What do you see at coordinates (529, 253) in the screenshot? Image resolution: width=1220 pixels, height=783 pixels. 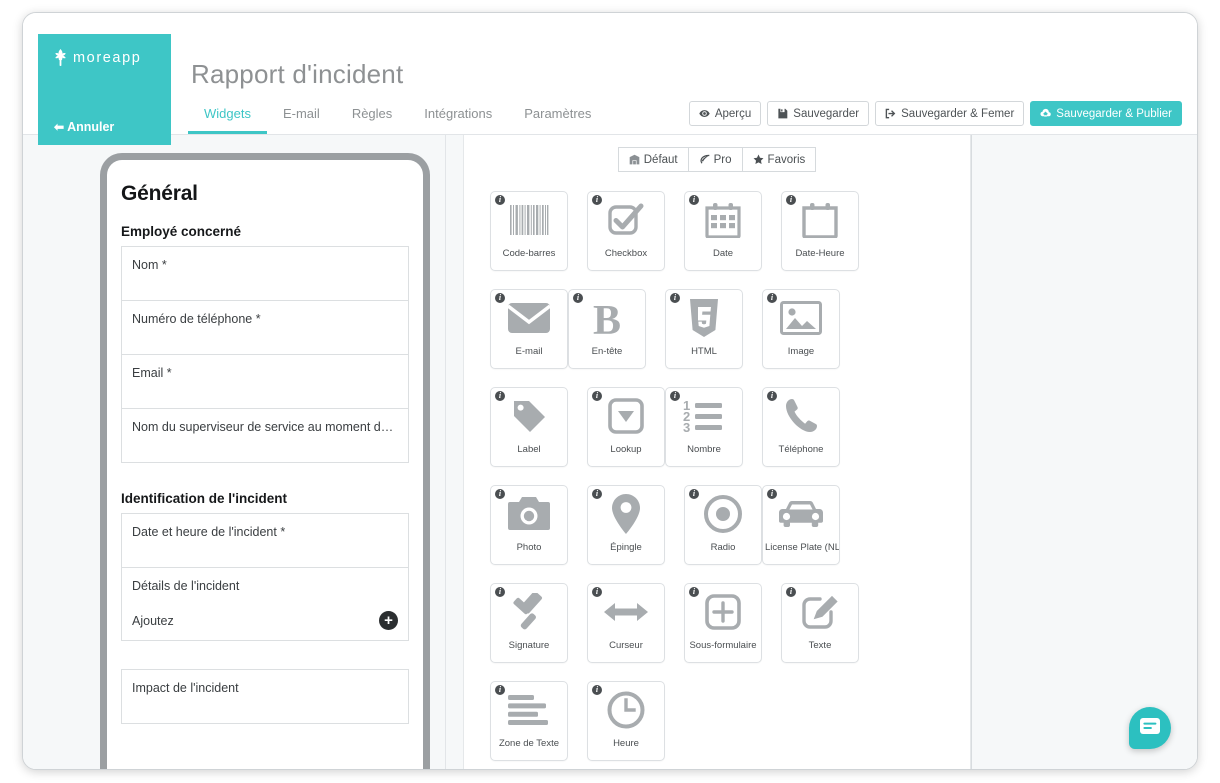 I see `widget-label: Code-barres` at bounding box center [529, 253].